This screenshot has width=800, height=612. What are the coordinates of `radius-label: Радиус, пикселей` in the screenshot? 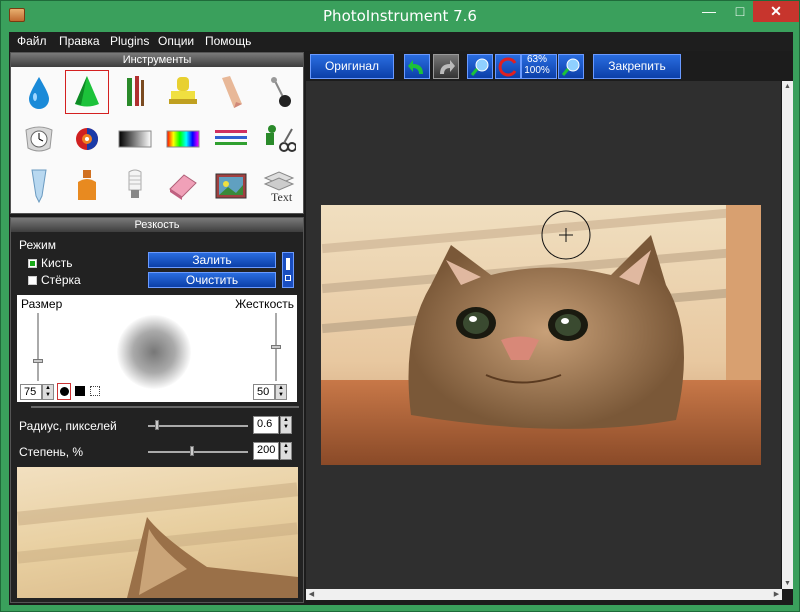 It's located at (68, 426).